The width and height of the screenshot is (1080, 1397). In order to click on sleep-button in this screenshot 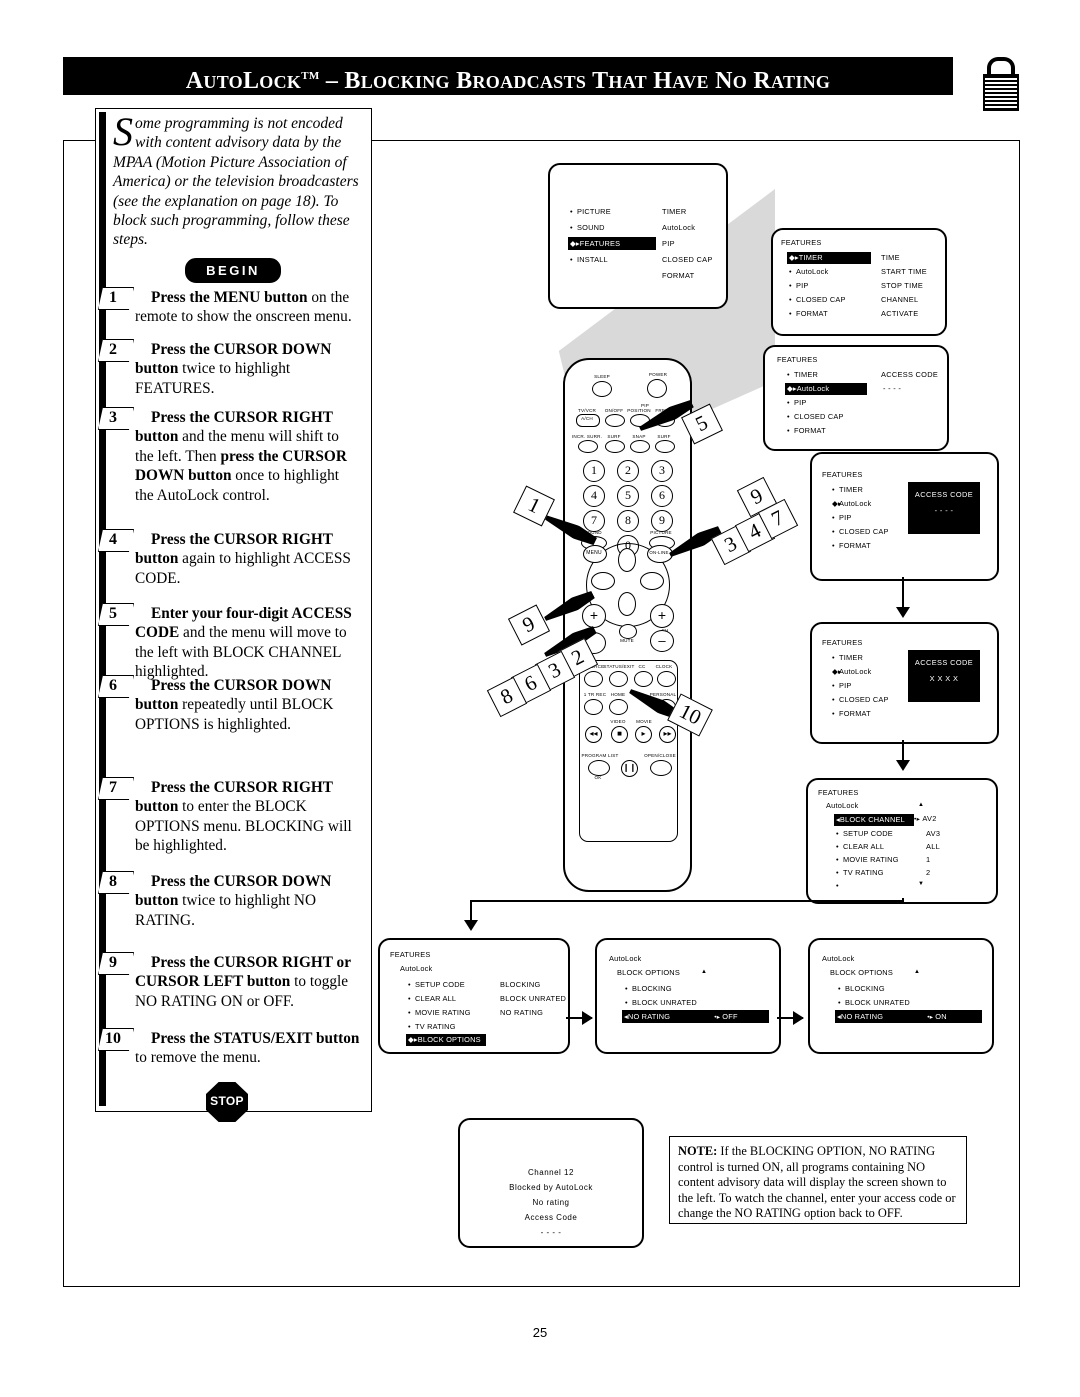, I will do `click(602, 389)`.